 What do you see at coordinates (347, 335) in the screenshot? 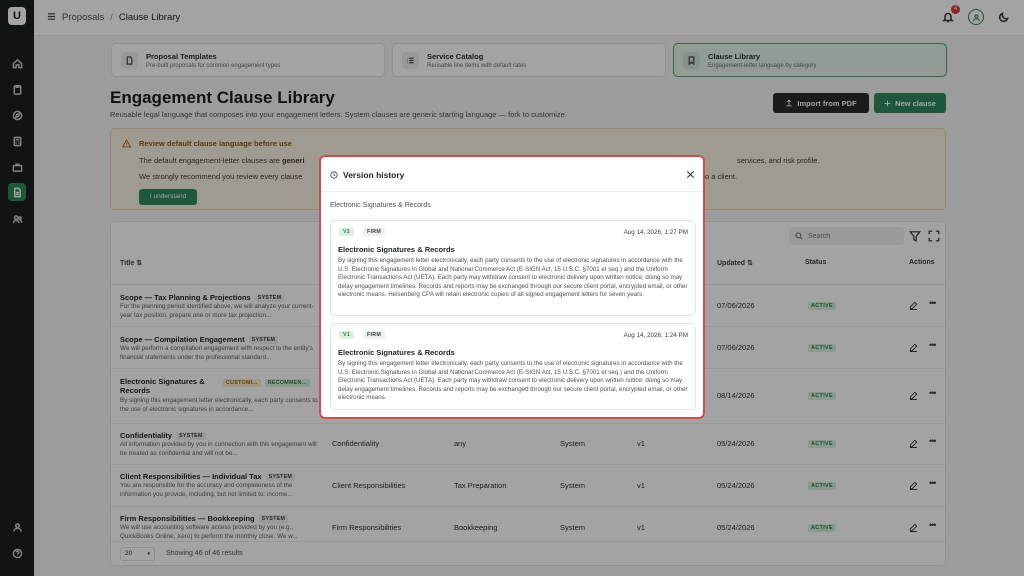
I see `version-badge: V1` at bounding box center [347, 335].